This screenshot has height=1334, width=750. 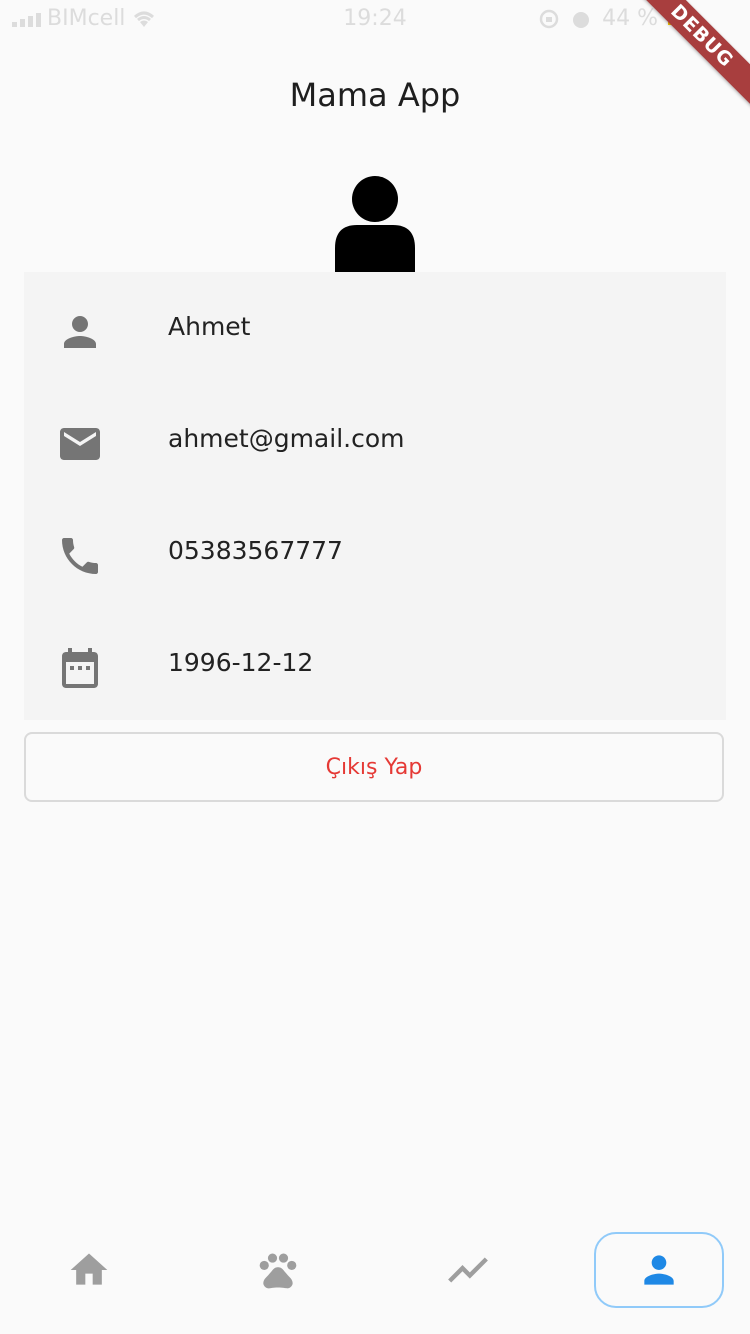 I want to click on name-value: Ahmet, so click(x=209, y=326).